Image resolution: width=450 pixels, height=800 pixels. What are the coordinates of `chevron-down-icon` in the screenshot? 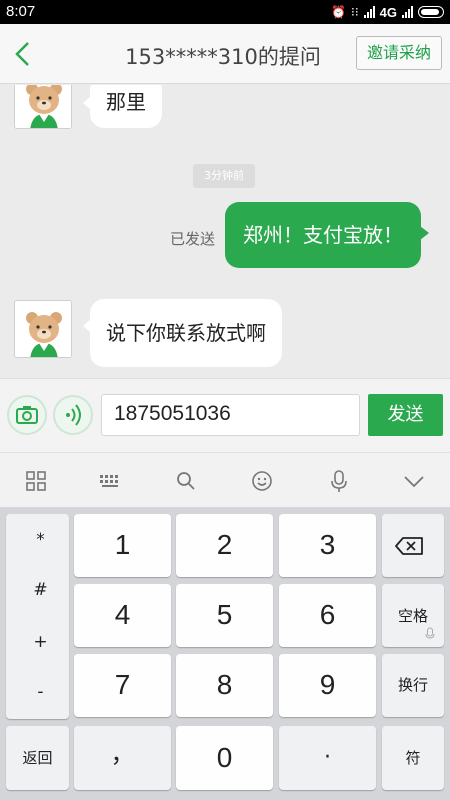 It's located at (414, 482).